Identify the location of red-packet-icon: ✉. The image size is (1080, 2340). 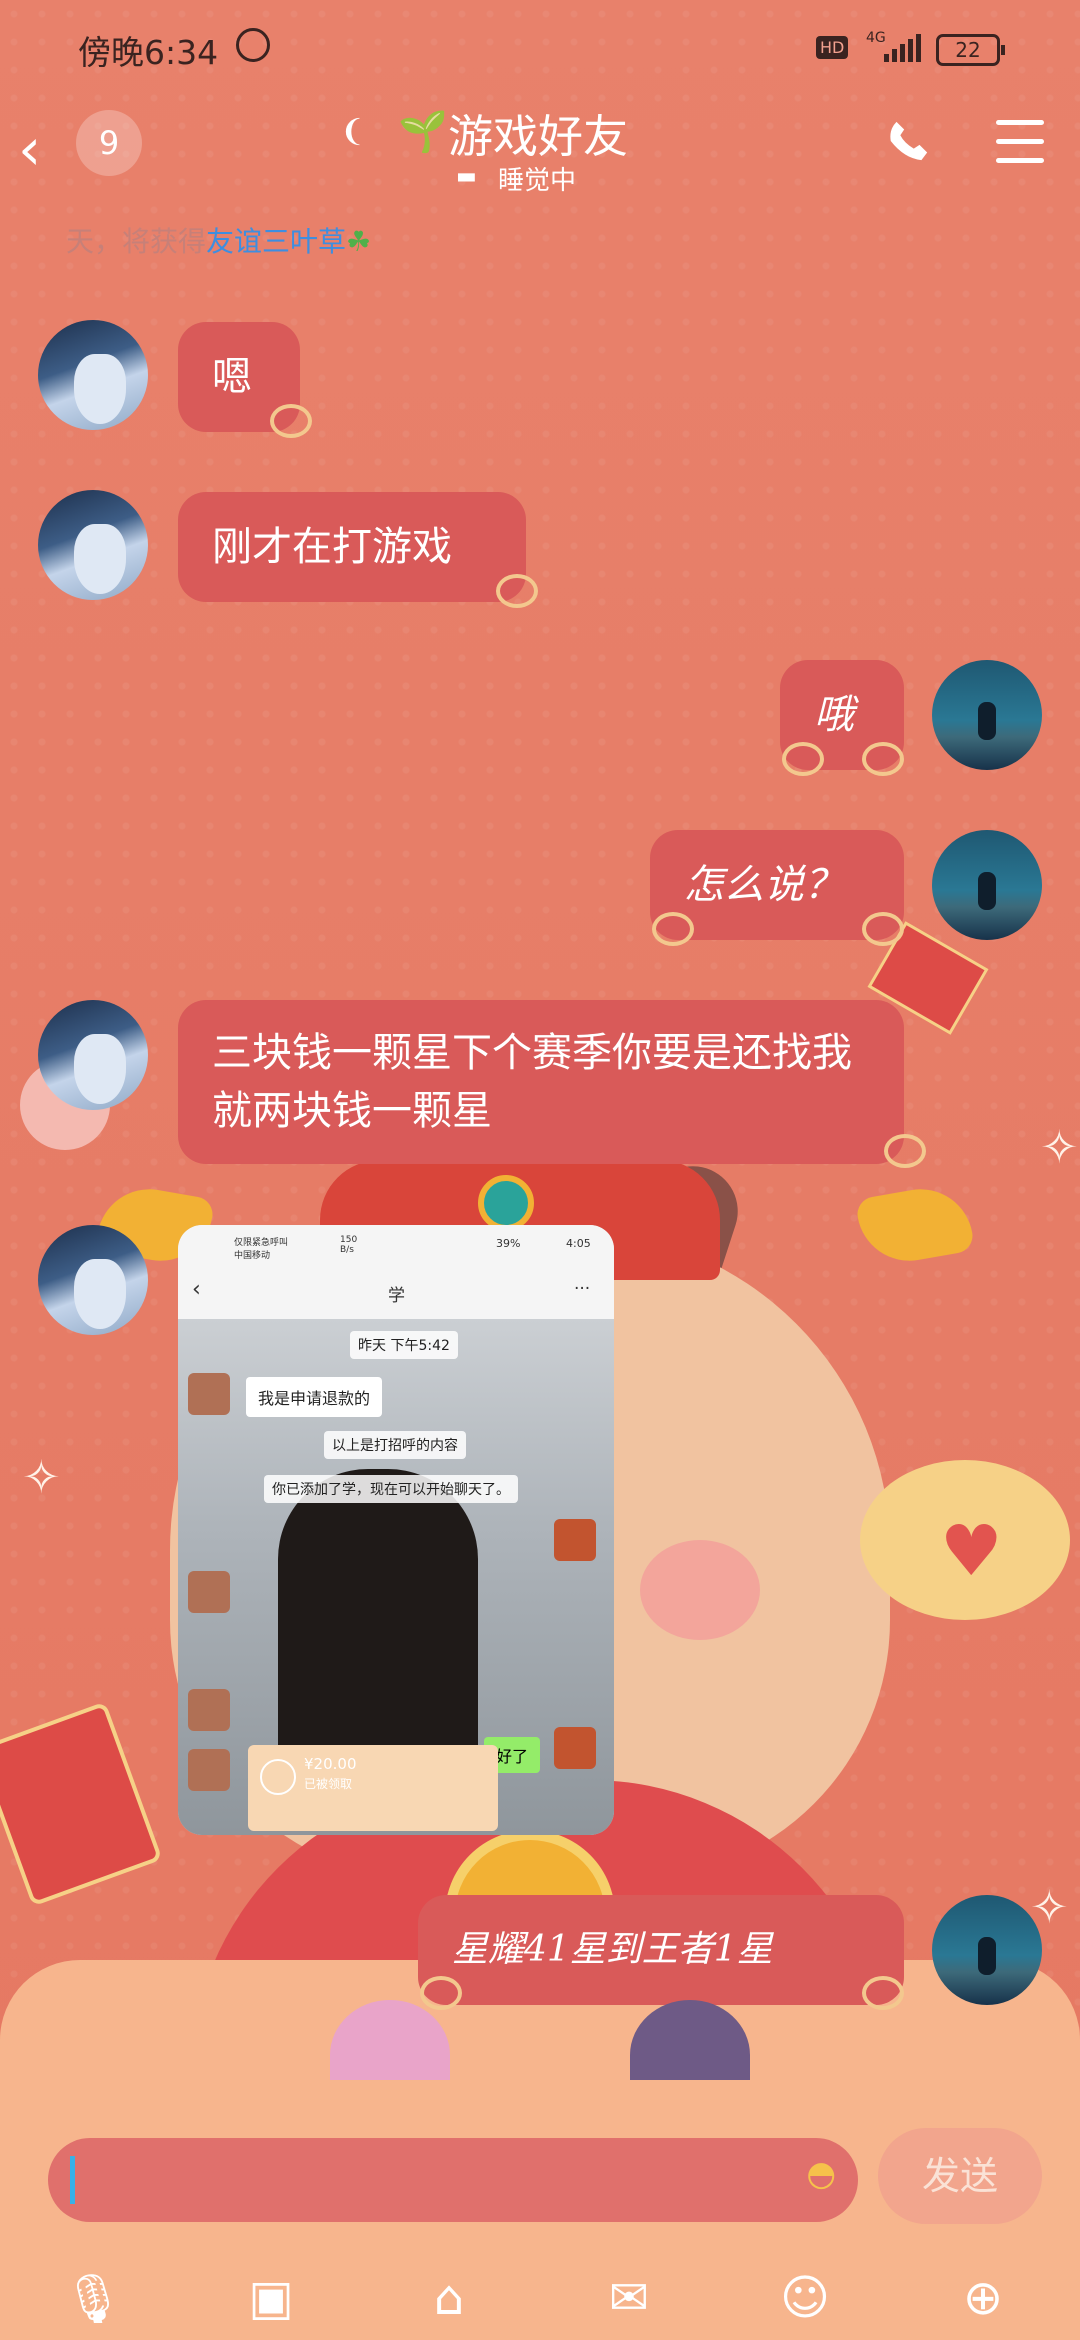
(629, 2298).